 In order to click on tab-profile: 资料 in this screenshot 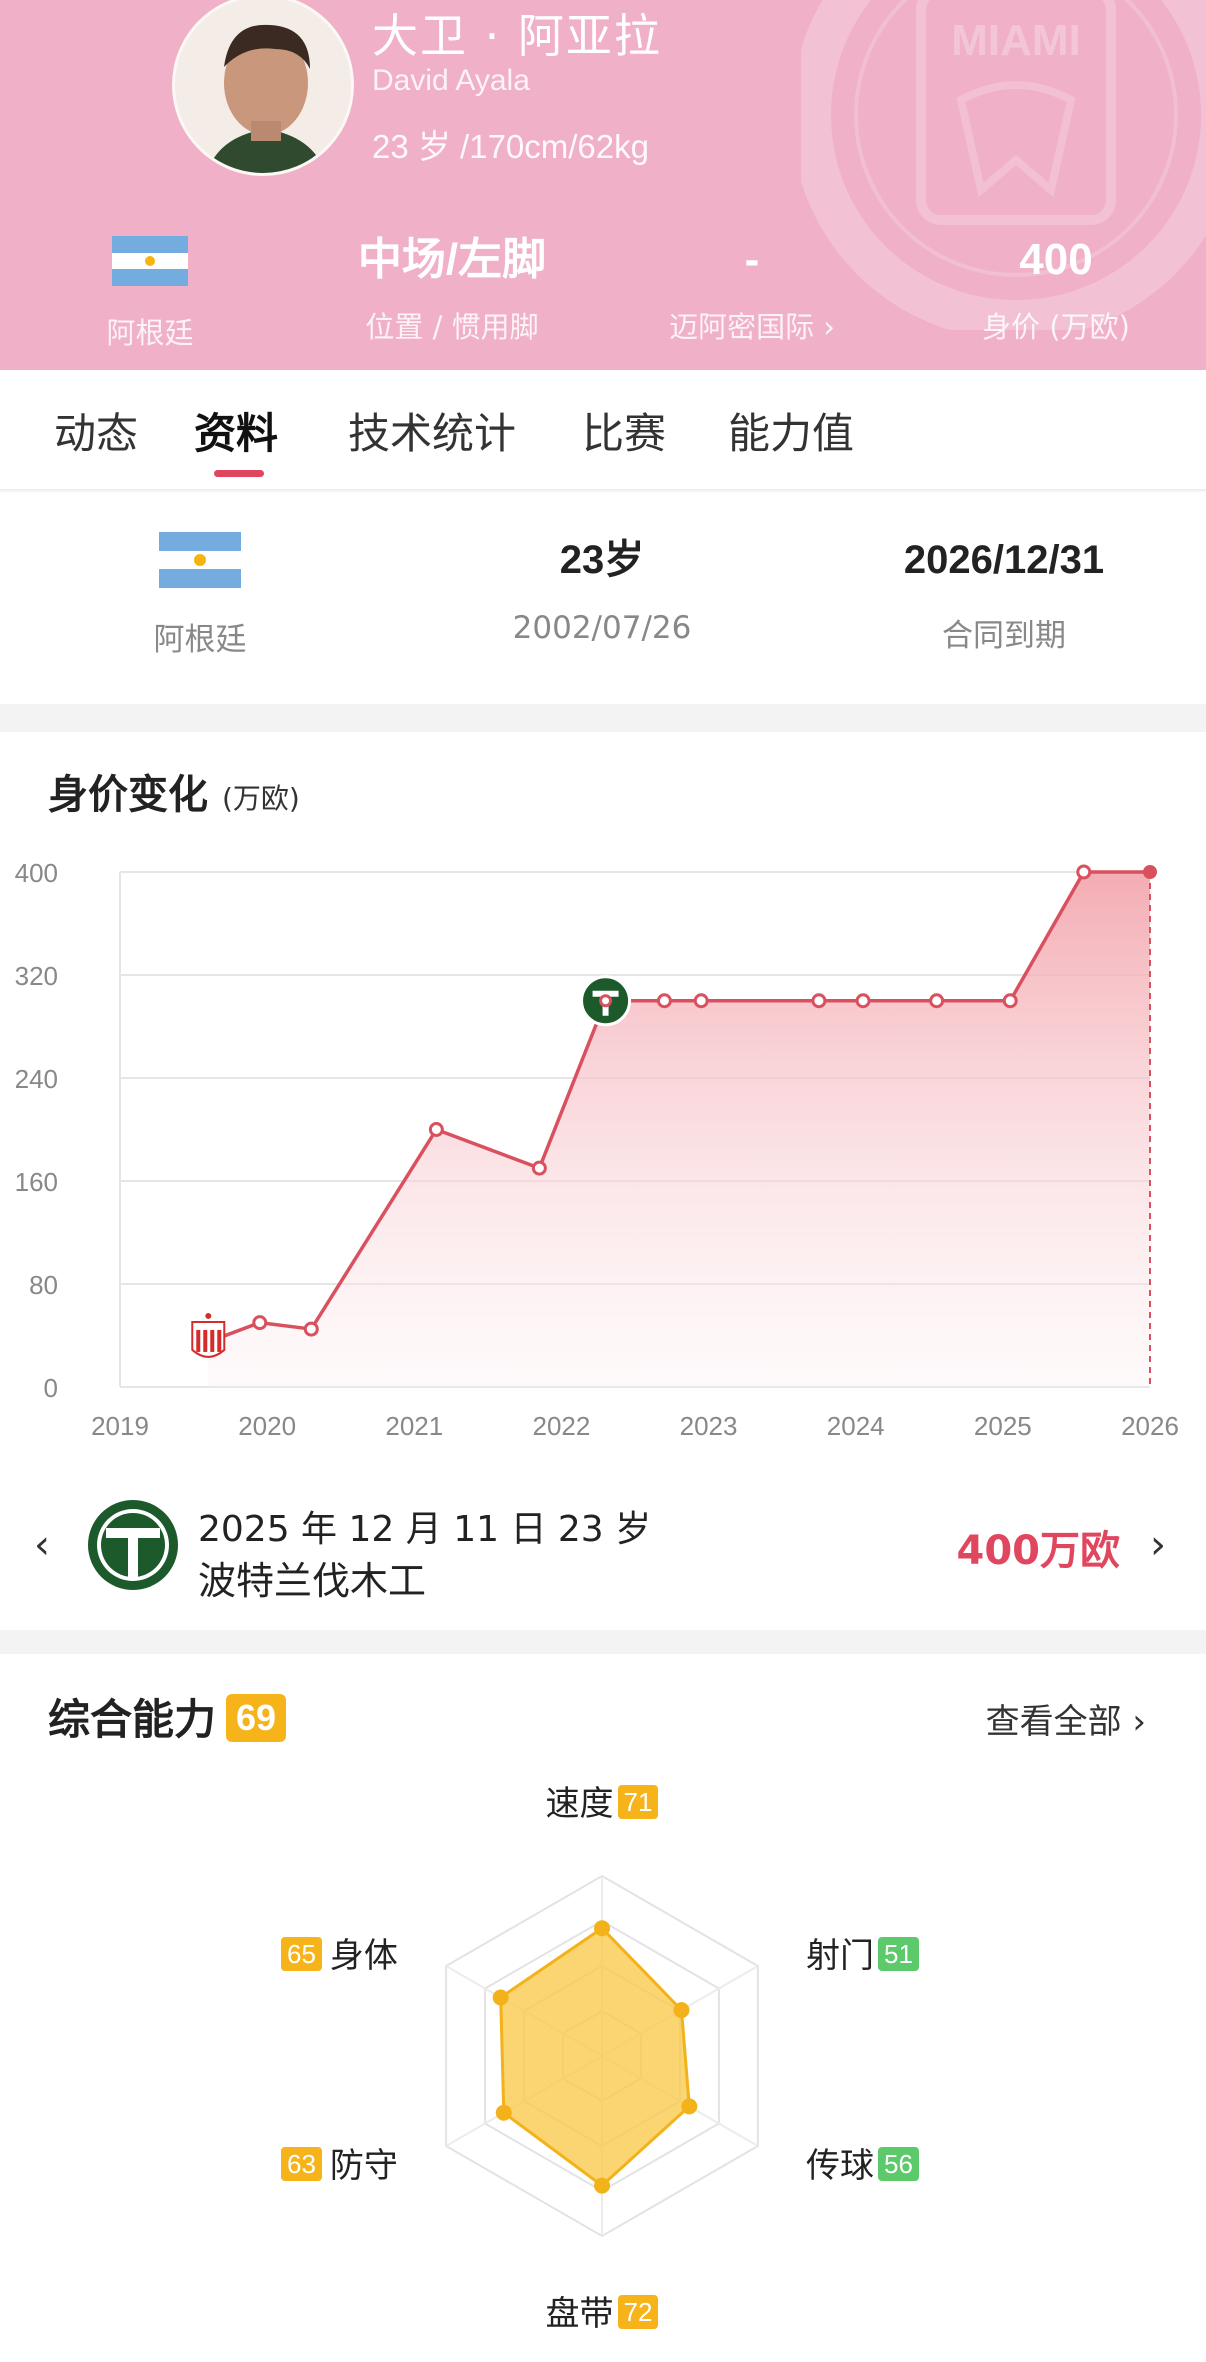, I will do `click(236, 430)`.